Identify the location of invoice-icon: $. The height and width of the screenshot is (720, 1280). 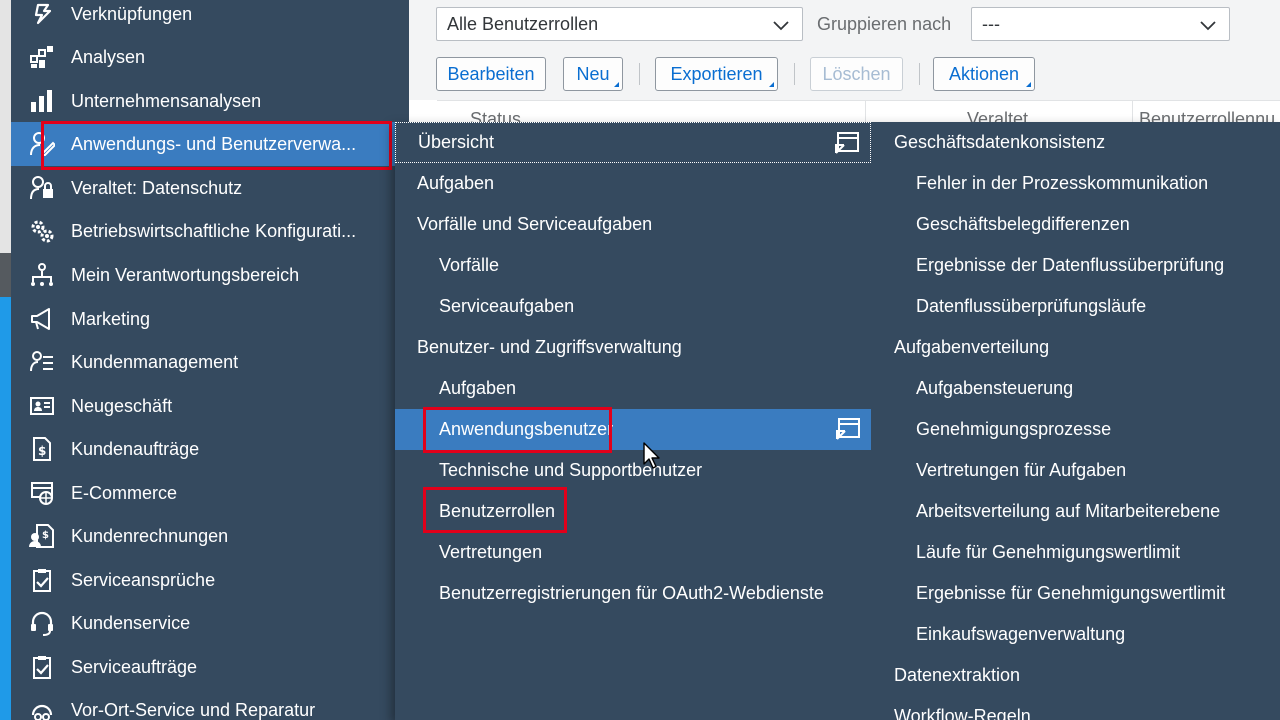
(42, 536).